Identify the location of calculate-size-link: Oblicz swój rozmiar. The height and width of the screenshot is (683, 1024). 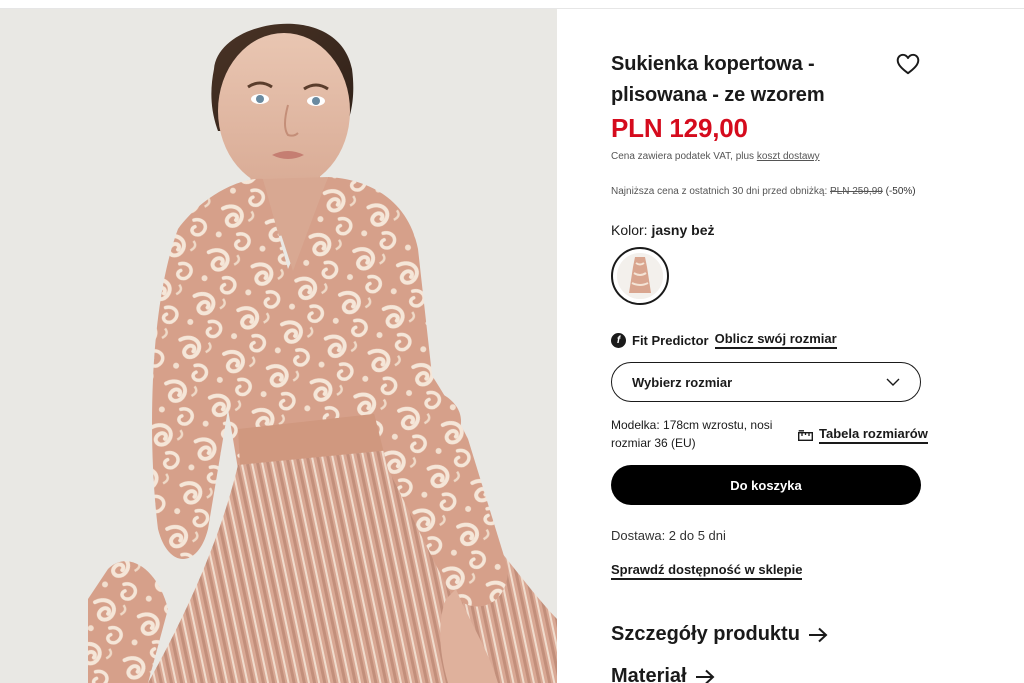
(775, 340).